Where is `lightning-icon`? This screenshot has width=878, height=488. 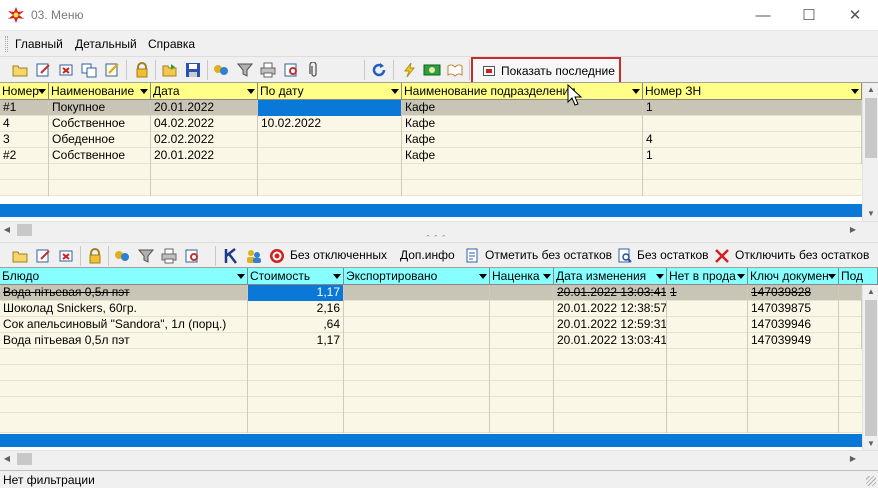
lightning-icon is located at coordinates (409, 70).